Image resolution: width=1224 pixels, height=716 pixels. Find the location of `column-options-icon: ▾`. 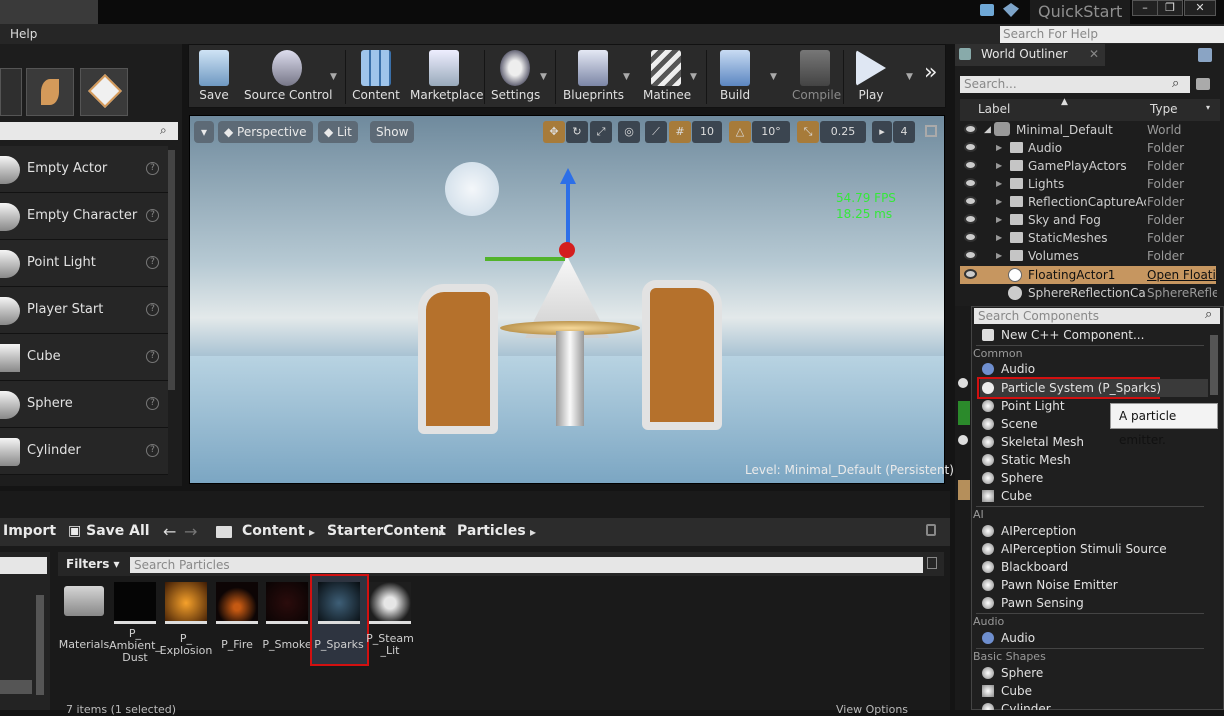

column-options-icon: ▾ is located at coordinates (1208, 107).